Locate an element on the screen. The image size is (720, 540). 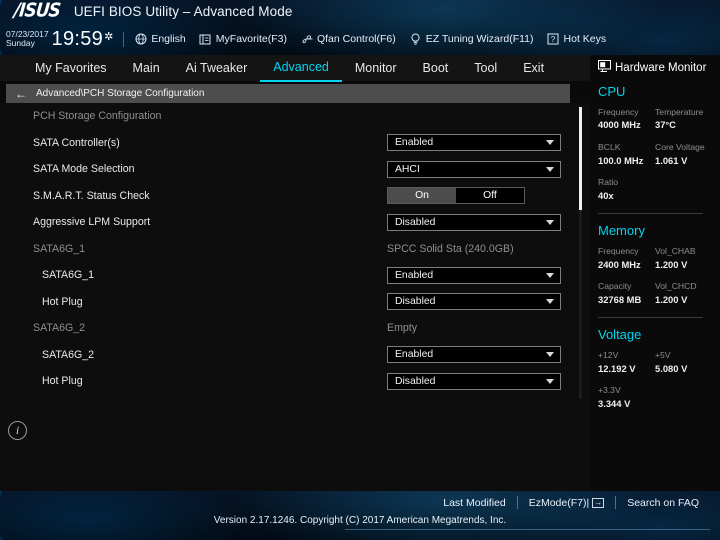
hw-cell-temperature: Temperature 37°C is located at coordinates (683, 119).